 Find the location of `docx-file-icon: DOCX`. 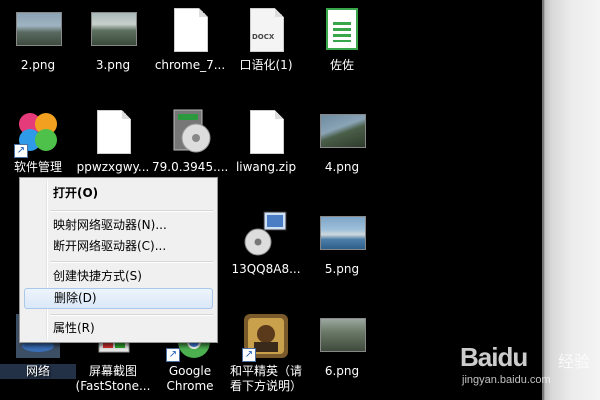

docx-file-icon: DOCX is located at coordinates (266, 30).